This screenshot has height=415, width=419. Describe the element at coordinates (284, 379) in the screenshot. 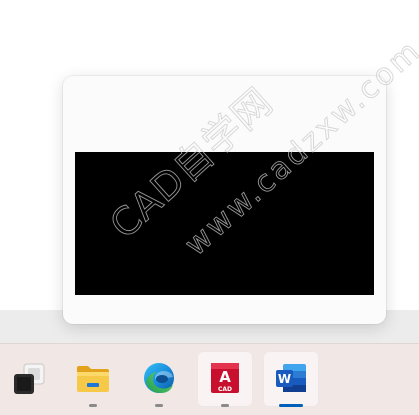

I see `word-icon-letter: W` at that location.